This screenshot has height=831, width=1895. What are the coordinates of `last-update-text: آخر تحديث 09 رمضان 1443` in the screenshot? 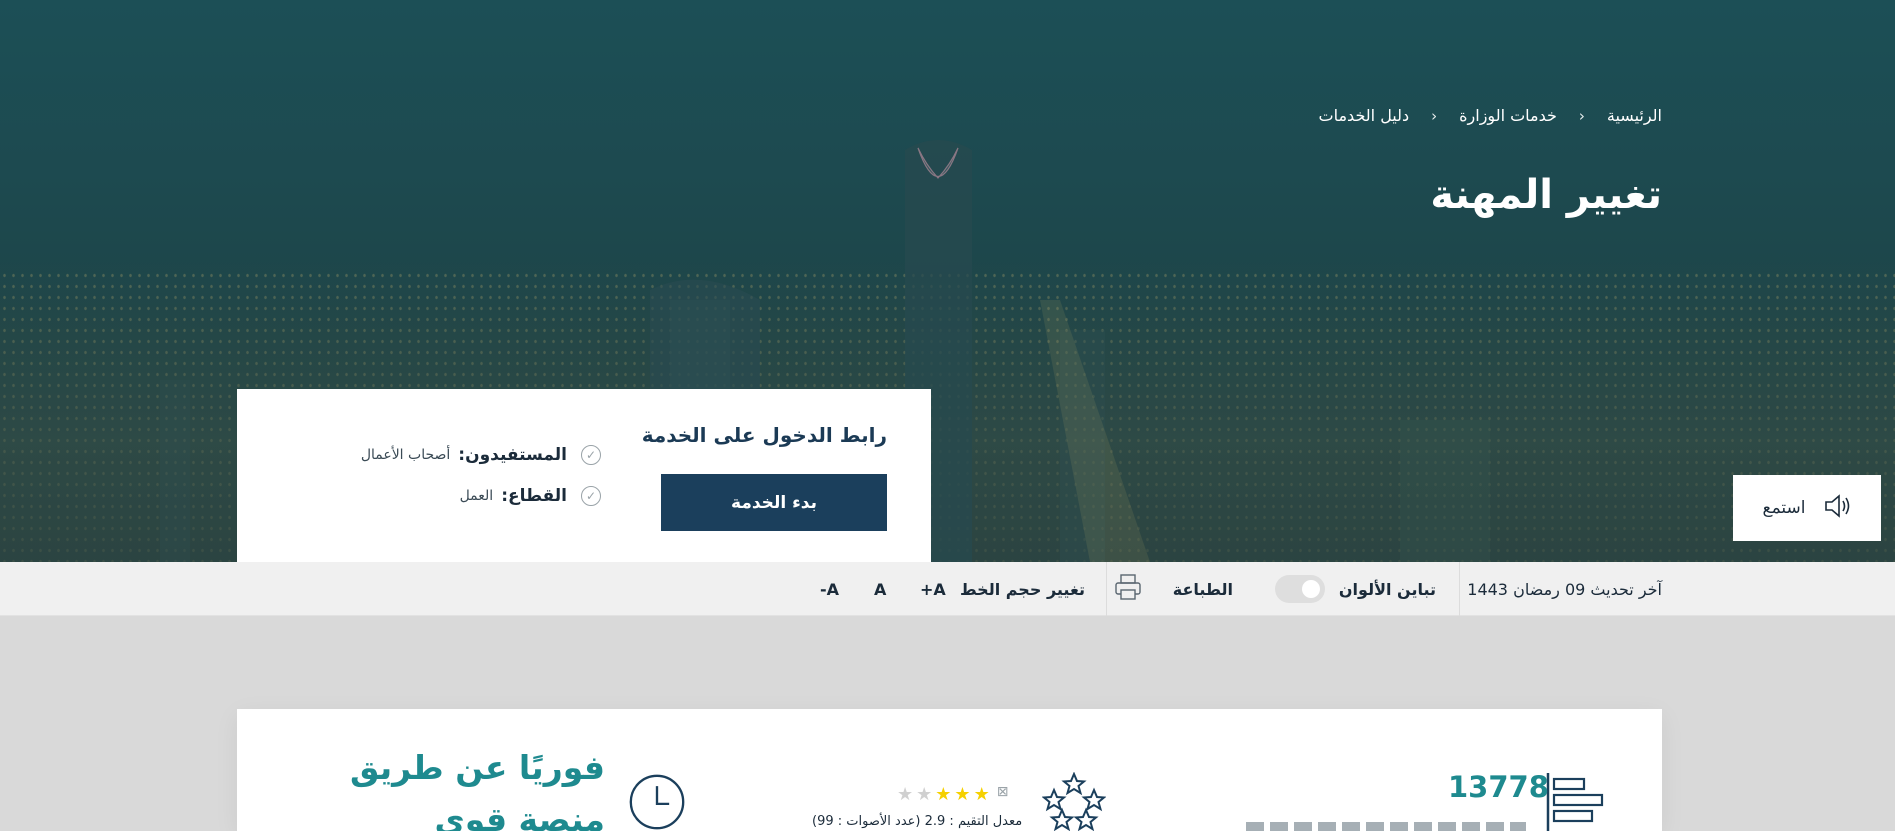 It's located at (1564, 589).